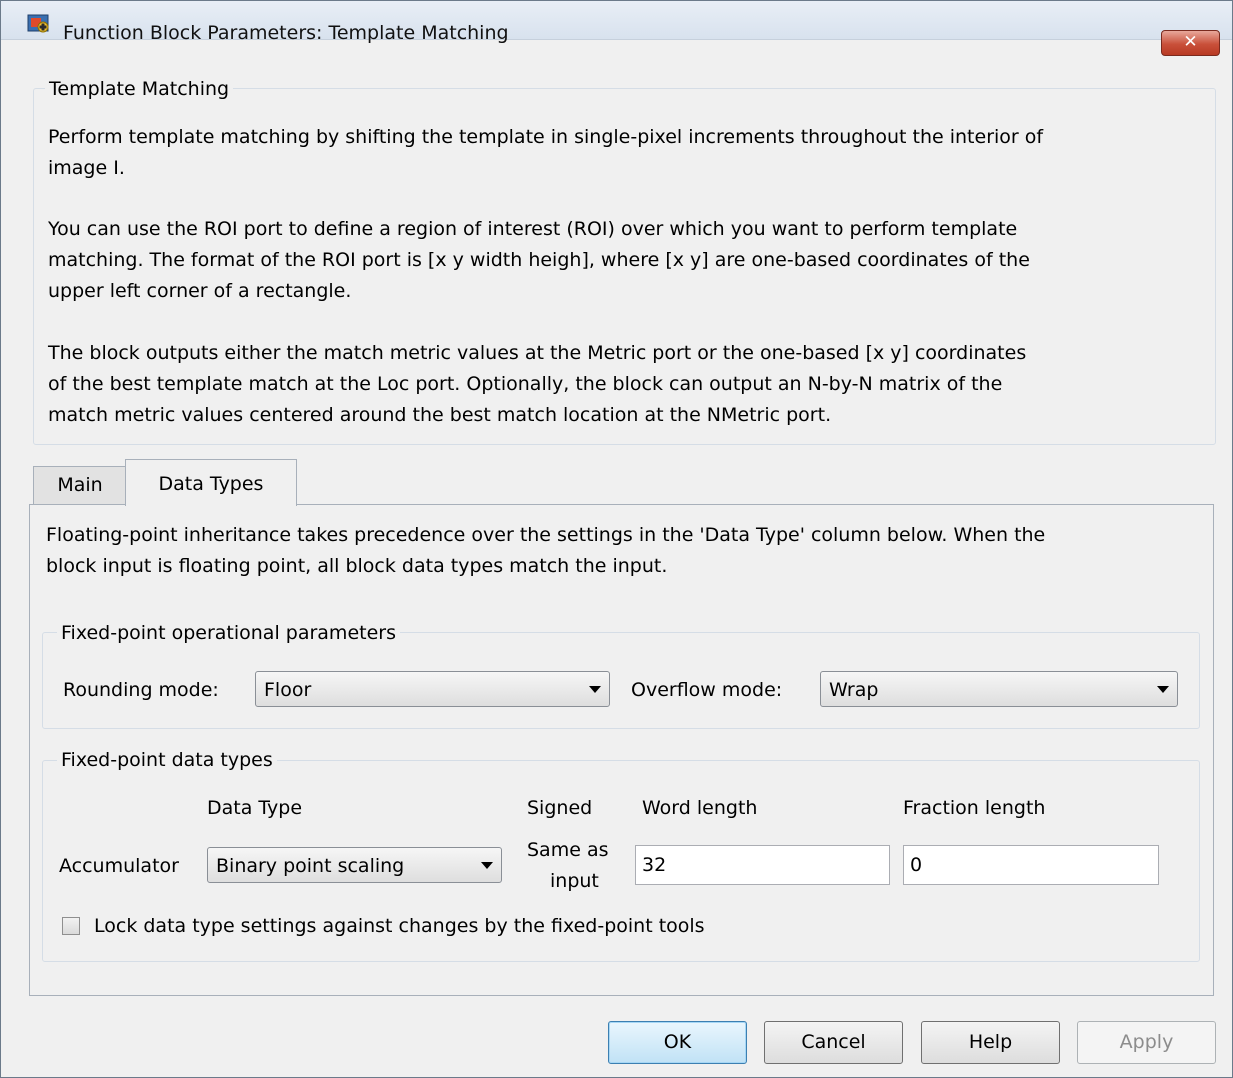 The width and height of the screenshot is (1233, 1078). Describe the element at coordinates (38, 23) in the screenshot. I see `simulink-block-icon` at that location.